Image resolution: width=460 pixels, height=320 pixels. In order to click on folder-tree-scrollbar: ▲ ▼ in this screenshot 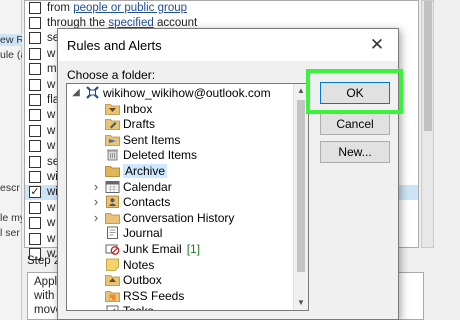, I will do `click(300, 197)`.